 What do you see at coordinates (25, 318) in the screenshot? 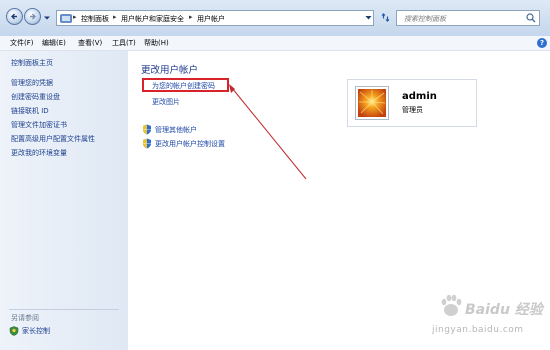
I see `see-also-heading: 另请参阅` at bounding box center [25, 318].